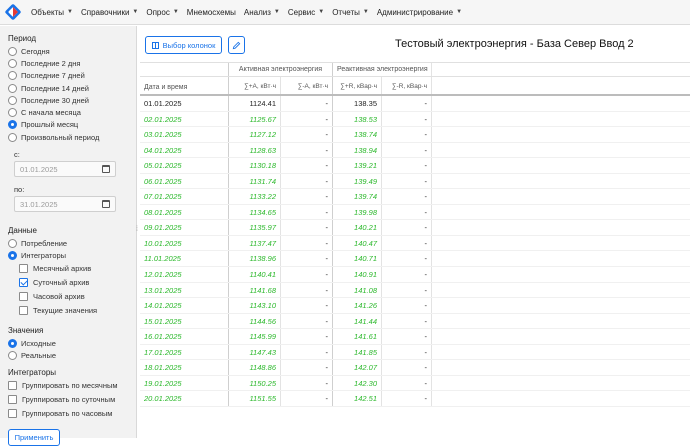  I want to click on period-option: Последние 30 дней, so click(72, 100).